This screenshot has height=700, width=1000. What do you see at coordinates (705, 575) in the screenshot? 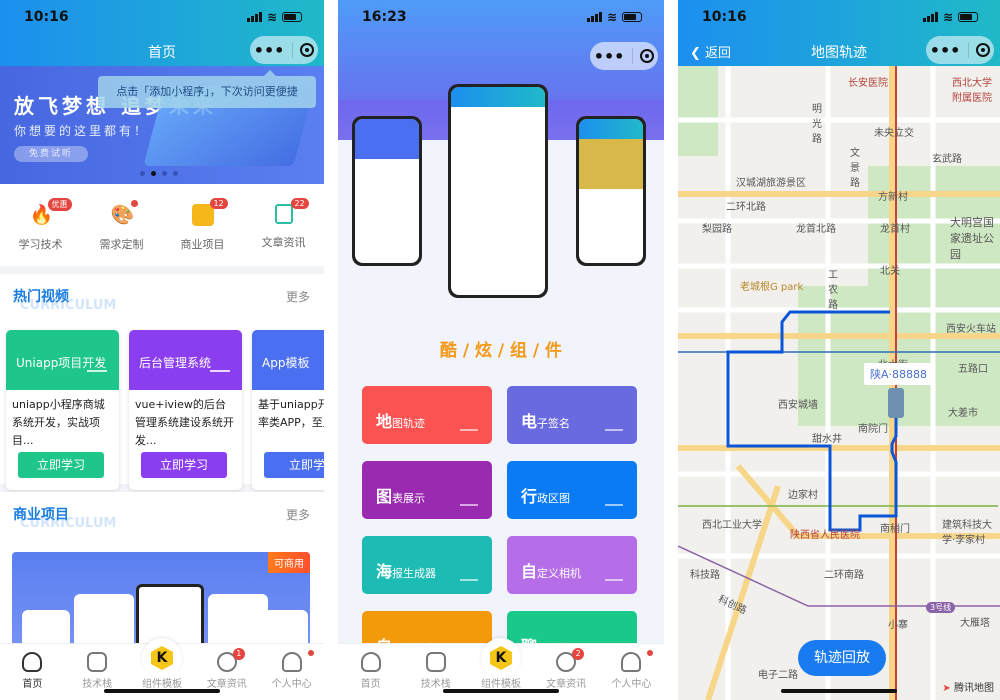
I see `map-label: 科技路` at bounding box center [705, 575].